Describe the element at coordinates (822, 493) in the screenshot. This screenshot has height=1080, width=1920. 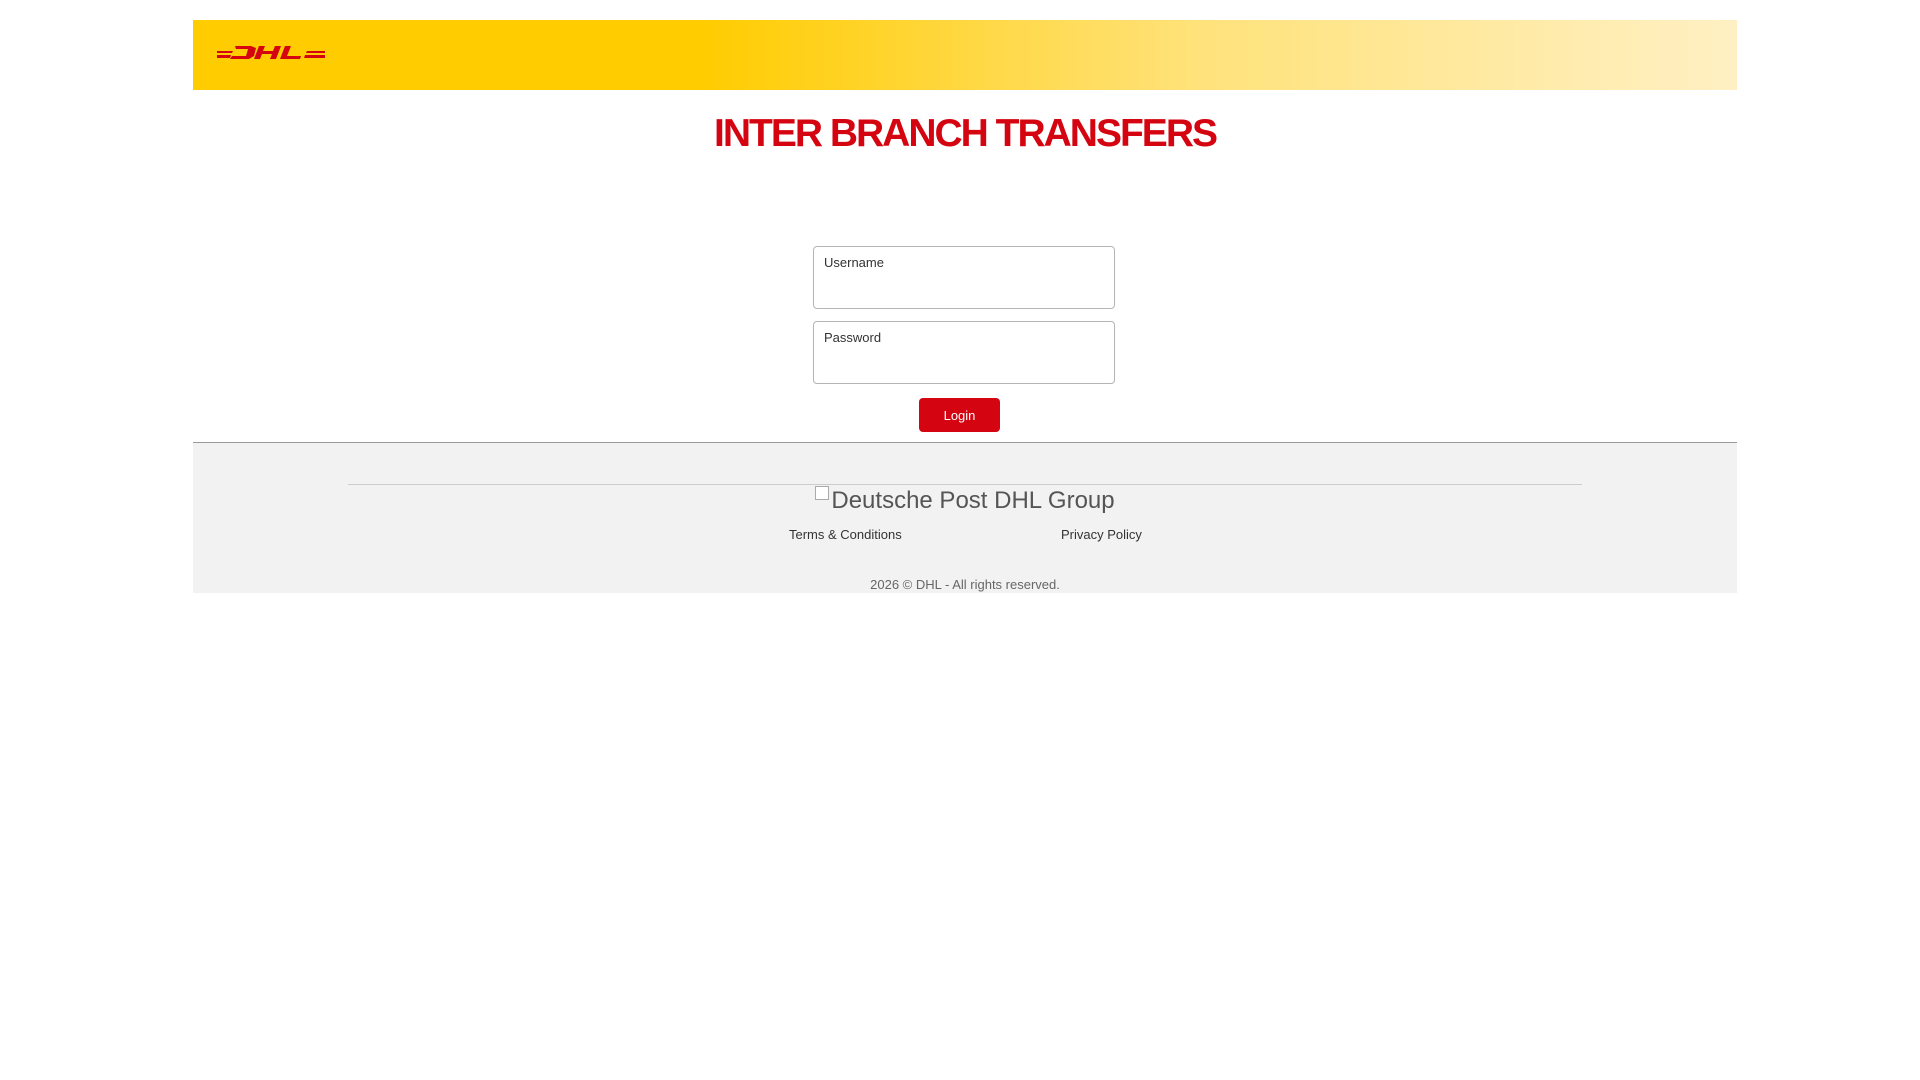
I see `broken-image-icon` at that location.